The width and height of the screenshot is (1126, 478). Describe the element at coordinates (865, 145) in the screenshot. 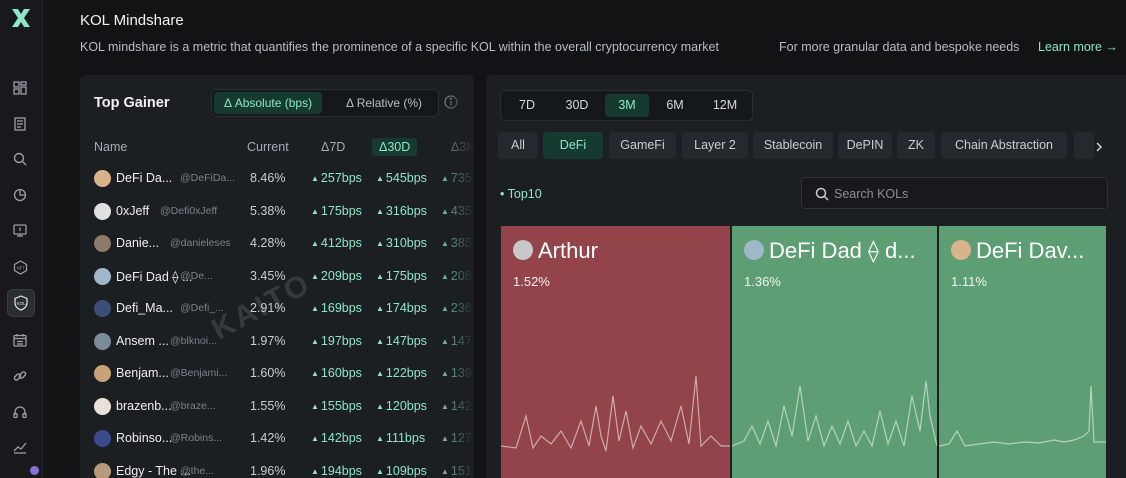

I see `category-depin: DePIN` at that location.